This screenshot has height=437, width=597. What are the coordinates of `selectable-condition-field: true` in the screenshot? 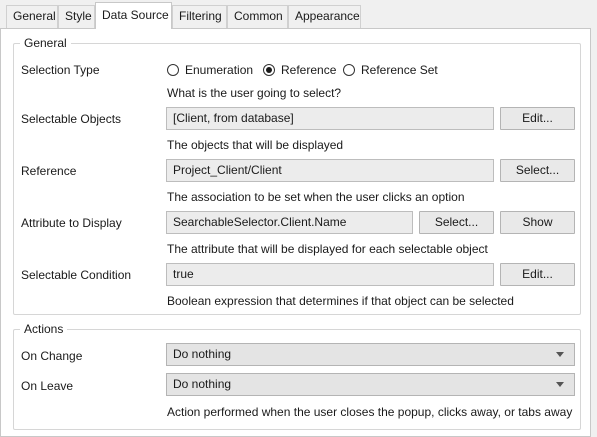 It's located at (330, 274).